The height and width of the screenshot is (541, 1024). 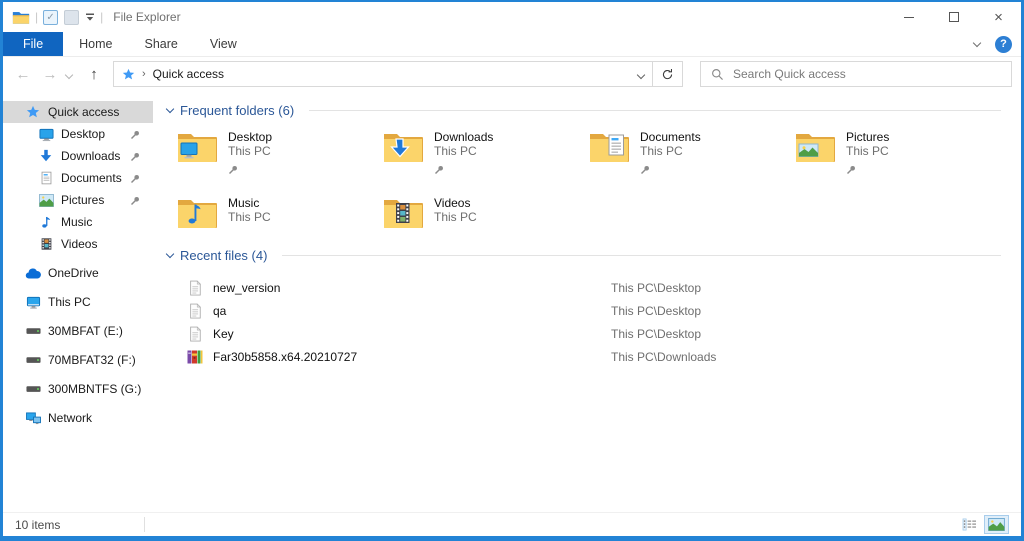 I want to click on sidebar-item-label: Videos, so click(x=79, y=244).